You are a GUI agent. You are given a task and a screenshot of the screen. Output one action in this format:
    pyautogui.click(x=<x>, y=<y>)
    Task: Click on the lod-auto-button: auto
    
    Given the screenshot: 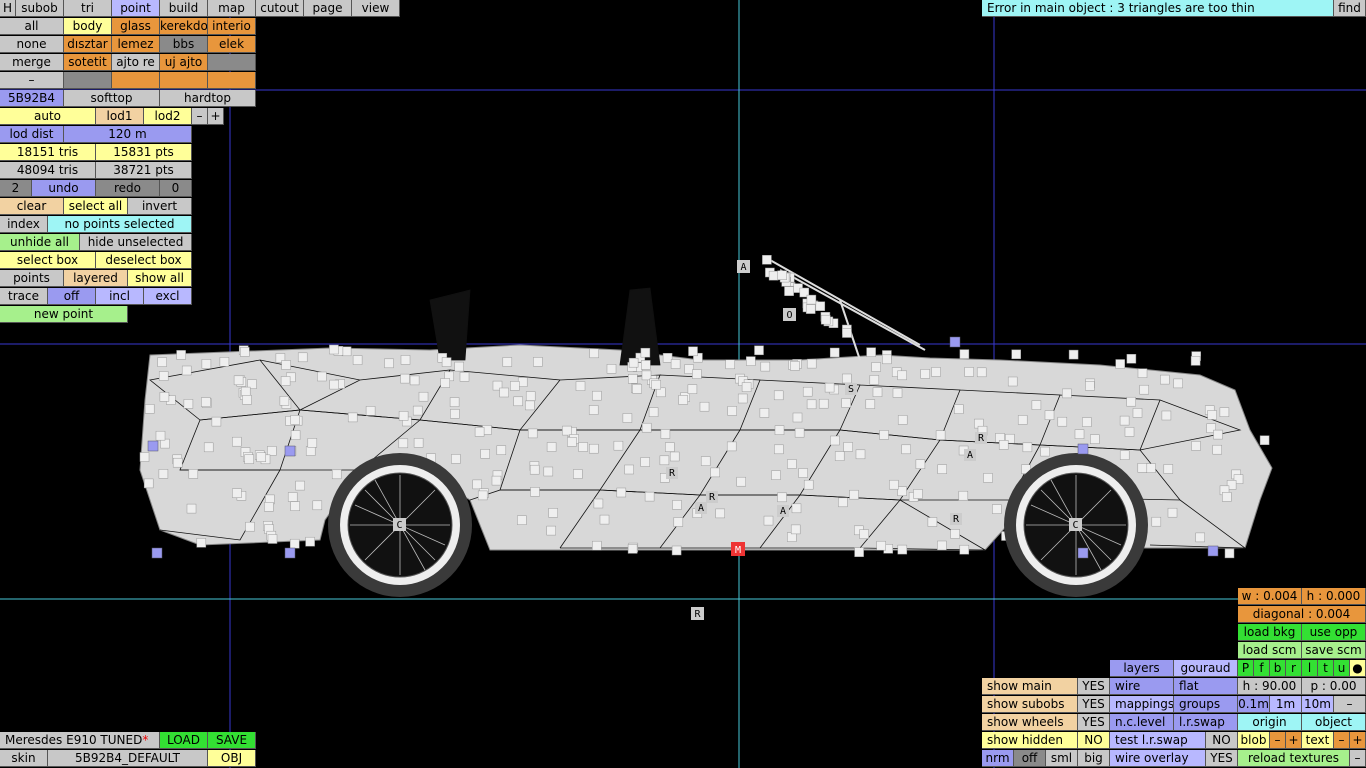 What is the action you would take?
    pyautogui.click(x=48, y=116)
    